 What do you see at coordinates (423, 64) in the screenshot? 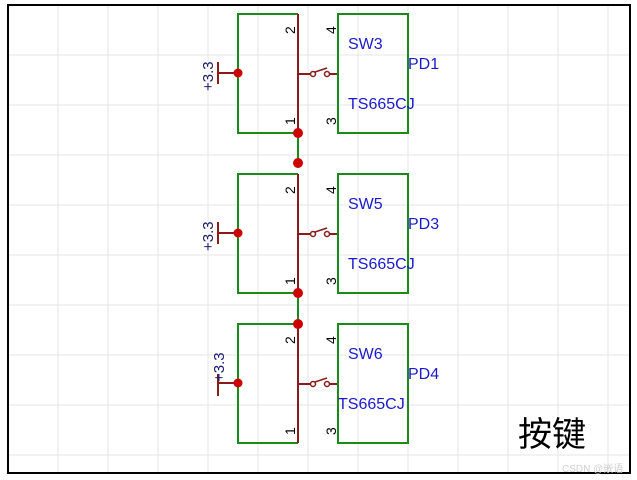
I see `net-label: PD1` at bounding box center [423, 64].